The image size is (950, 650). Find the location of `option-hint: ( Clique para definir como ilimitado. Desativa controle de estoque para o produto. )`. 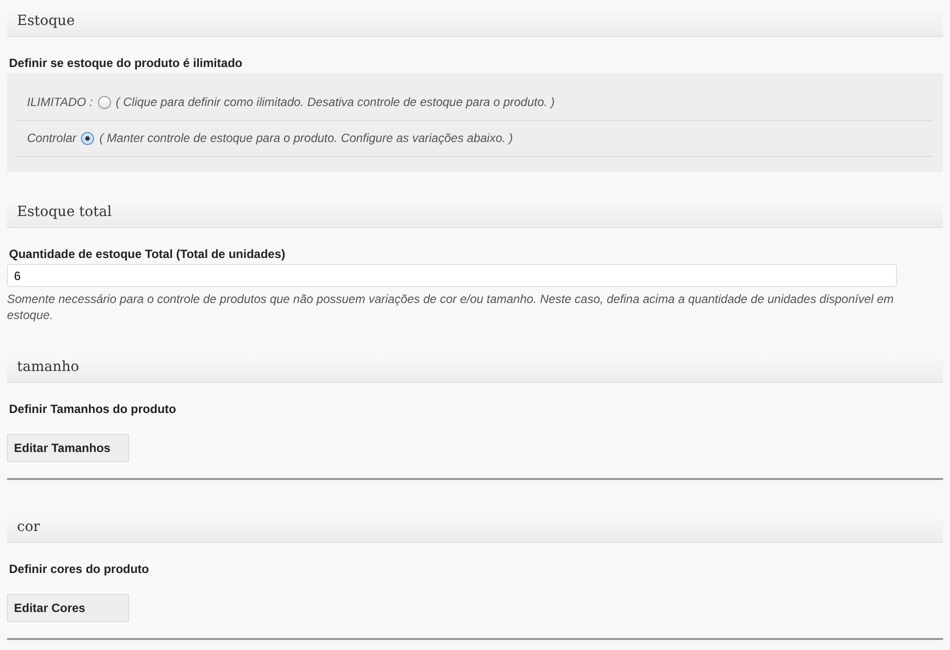

option-hint: ( Clique para definir como ilimitado. Desativa controle de estoque para o produto. ) is located at coordinates (335, 102).